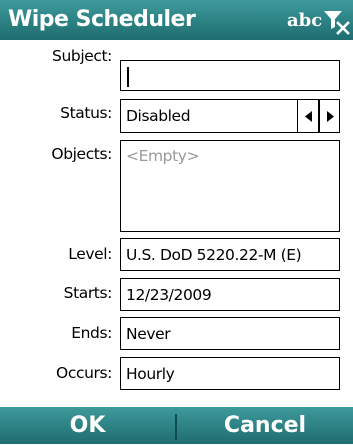  I want to click on starts-value: 12/23/2009, so click(169, 295).